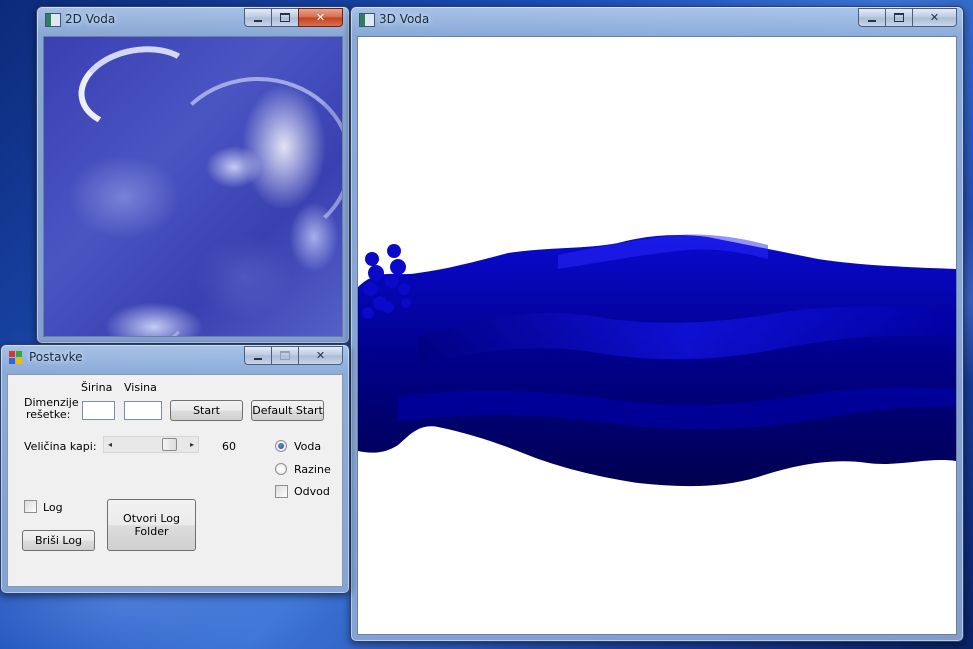 The height and width of the screenshot is (649, 973). Describe the element at coordinates (308, 446) in the screenshot. I see `radio-voda-label: Voda` at that location.